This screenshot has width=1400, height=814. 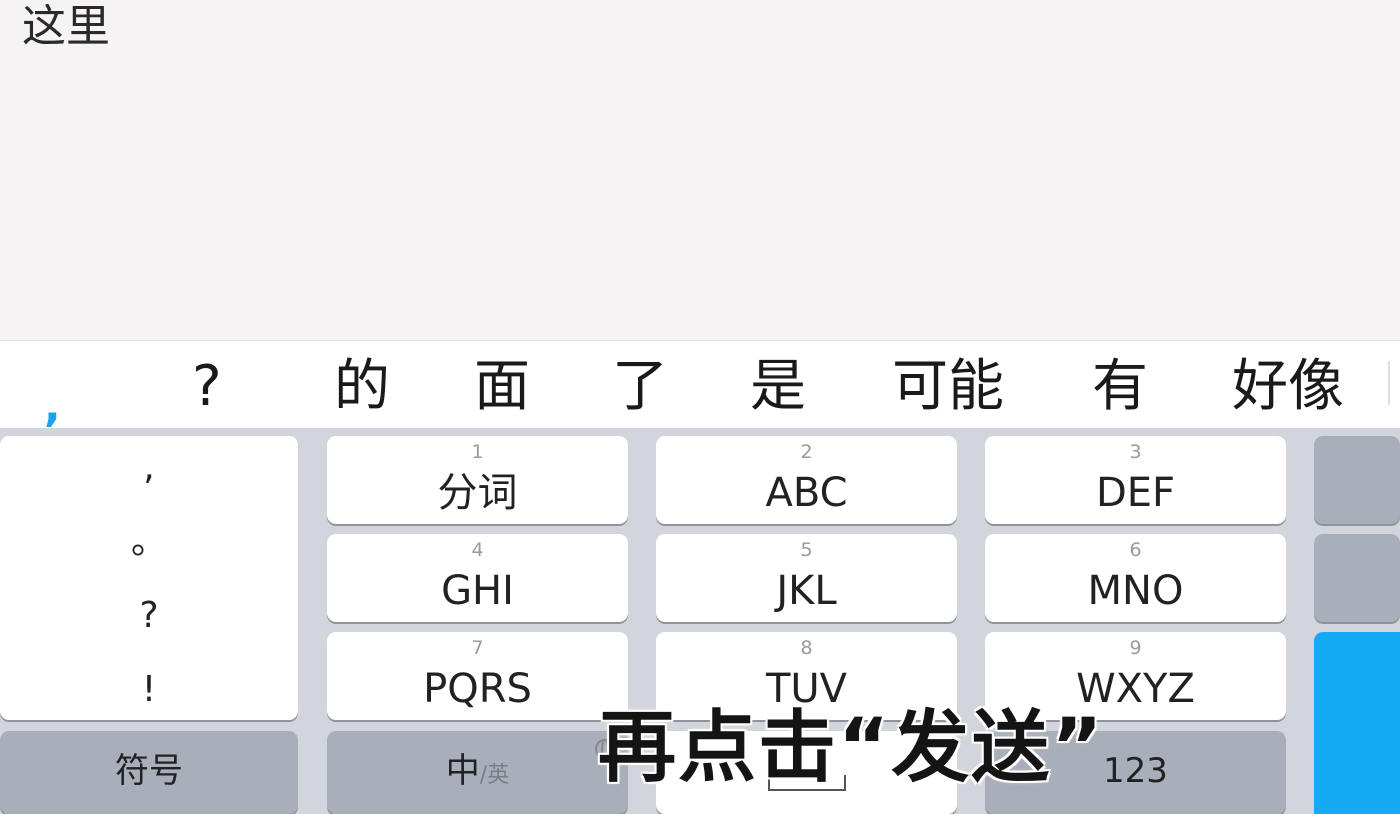 I want to click on lang-sub-label: /英, so click(x=494, y=775).